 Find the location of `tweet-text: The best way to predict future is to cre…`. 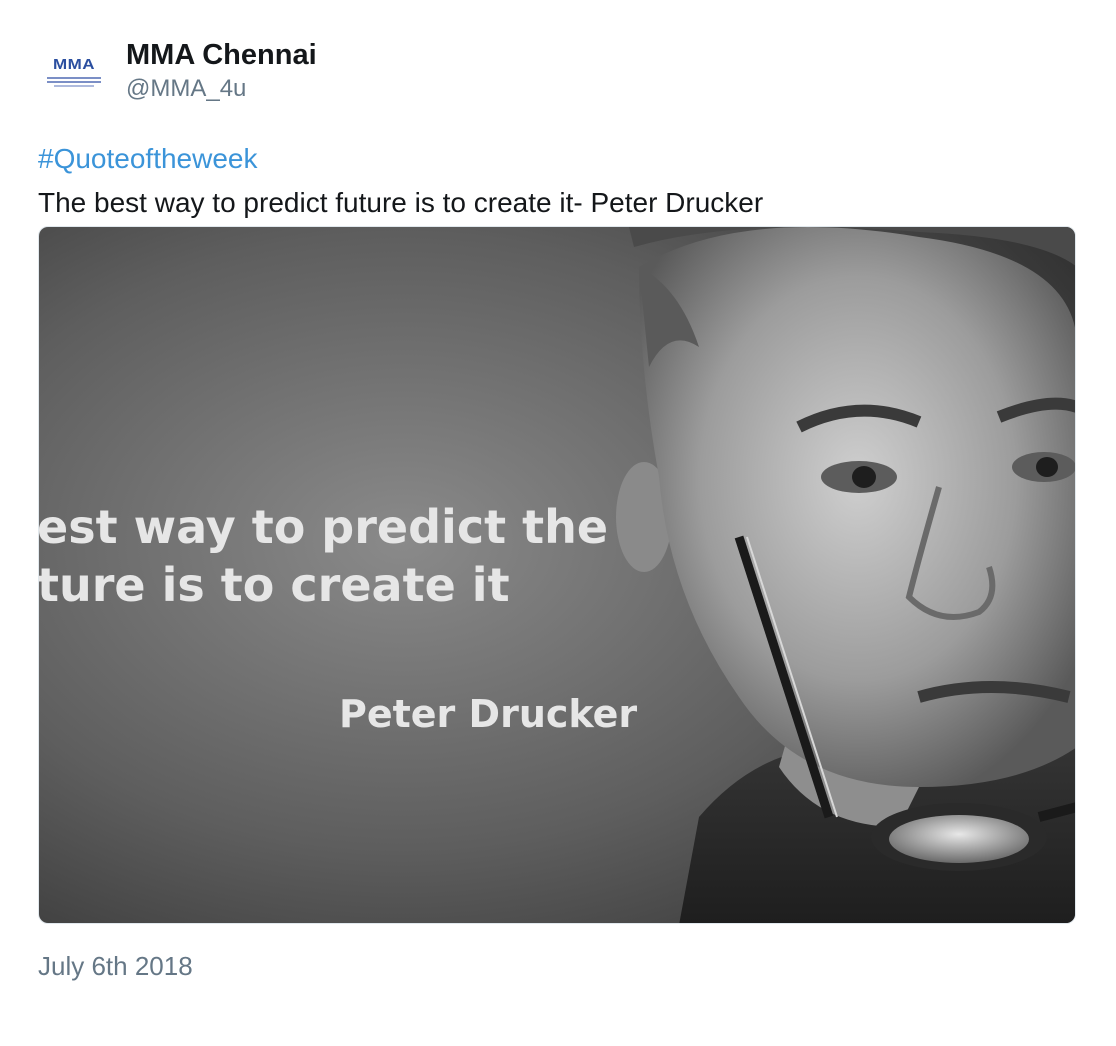

tweet-text: The best way to predict future is to cre… is located at coordinates (401, 202).